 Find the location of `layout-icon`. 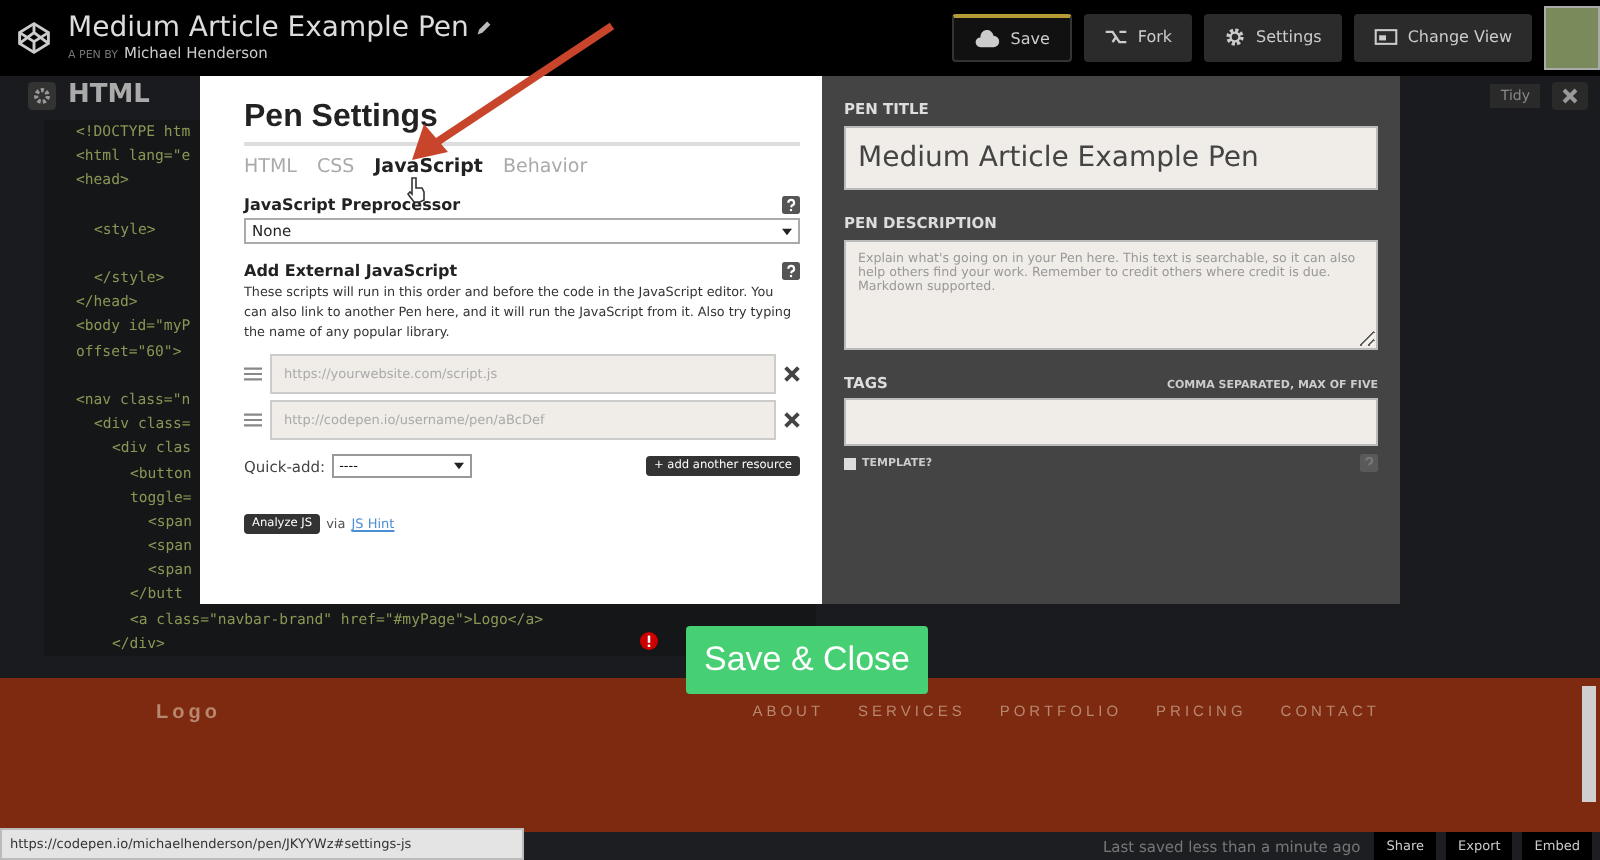

layout-icon is located at coordinates (1385, 37).